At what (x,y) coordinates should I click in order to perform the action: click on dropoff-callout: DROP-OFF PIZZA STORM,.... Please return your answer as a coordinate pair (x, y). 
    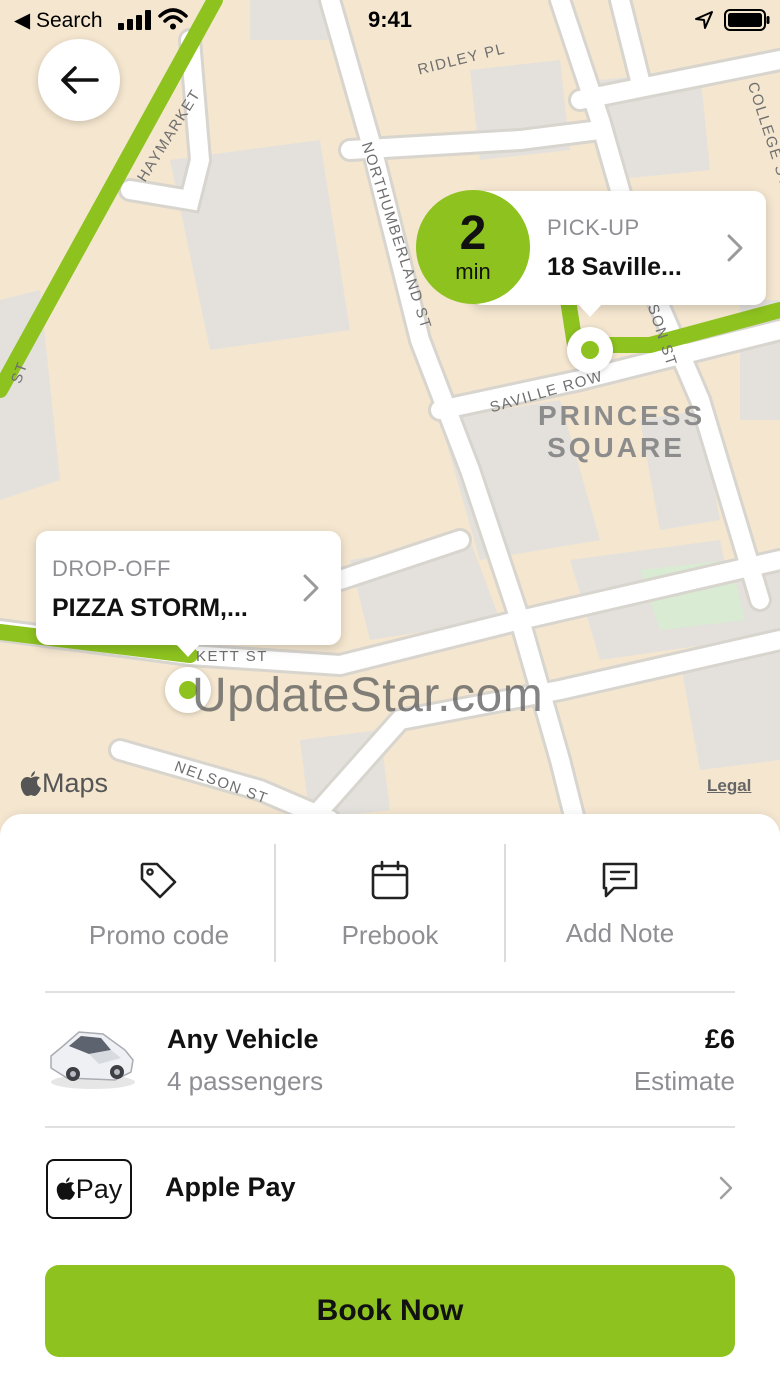
    Looking at the image, I should click on (188, 594).